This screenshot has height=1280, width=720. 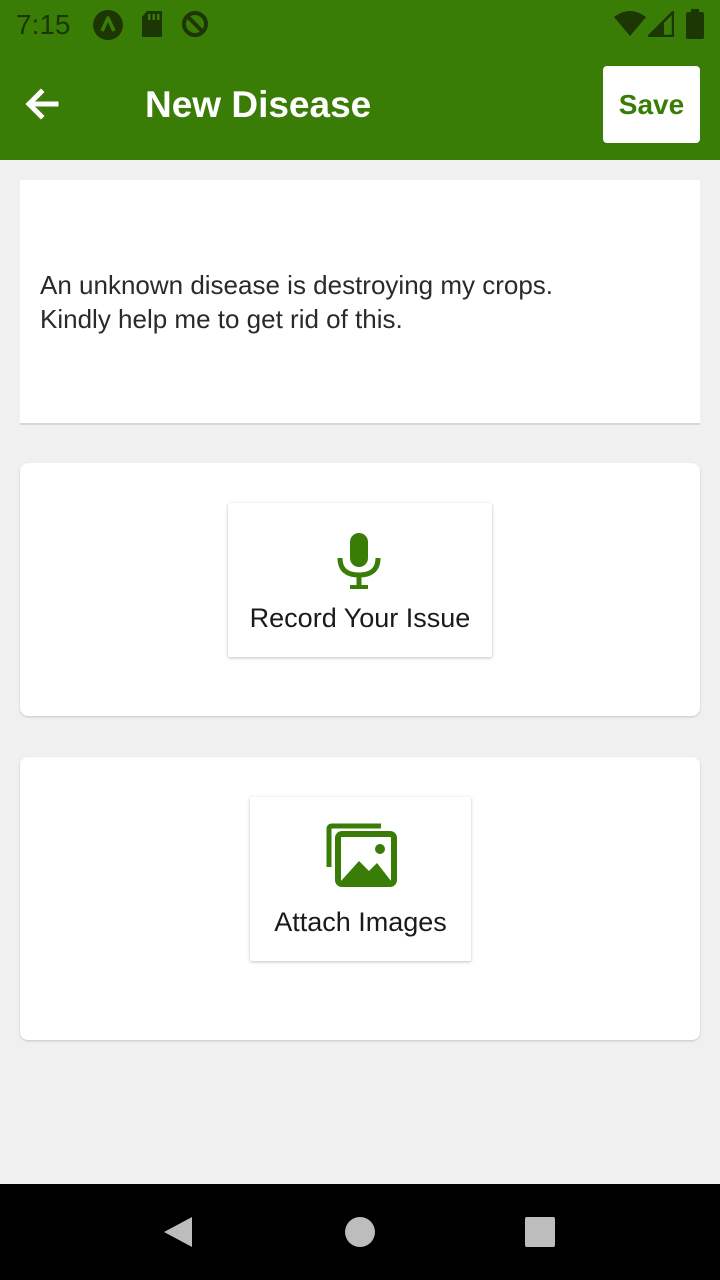 I want to click on attach-images-label: Attach Images, so click(x=360, y=922).